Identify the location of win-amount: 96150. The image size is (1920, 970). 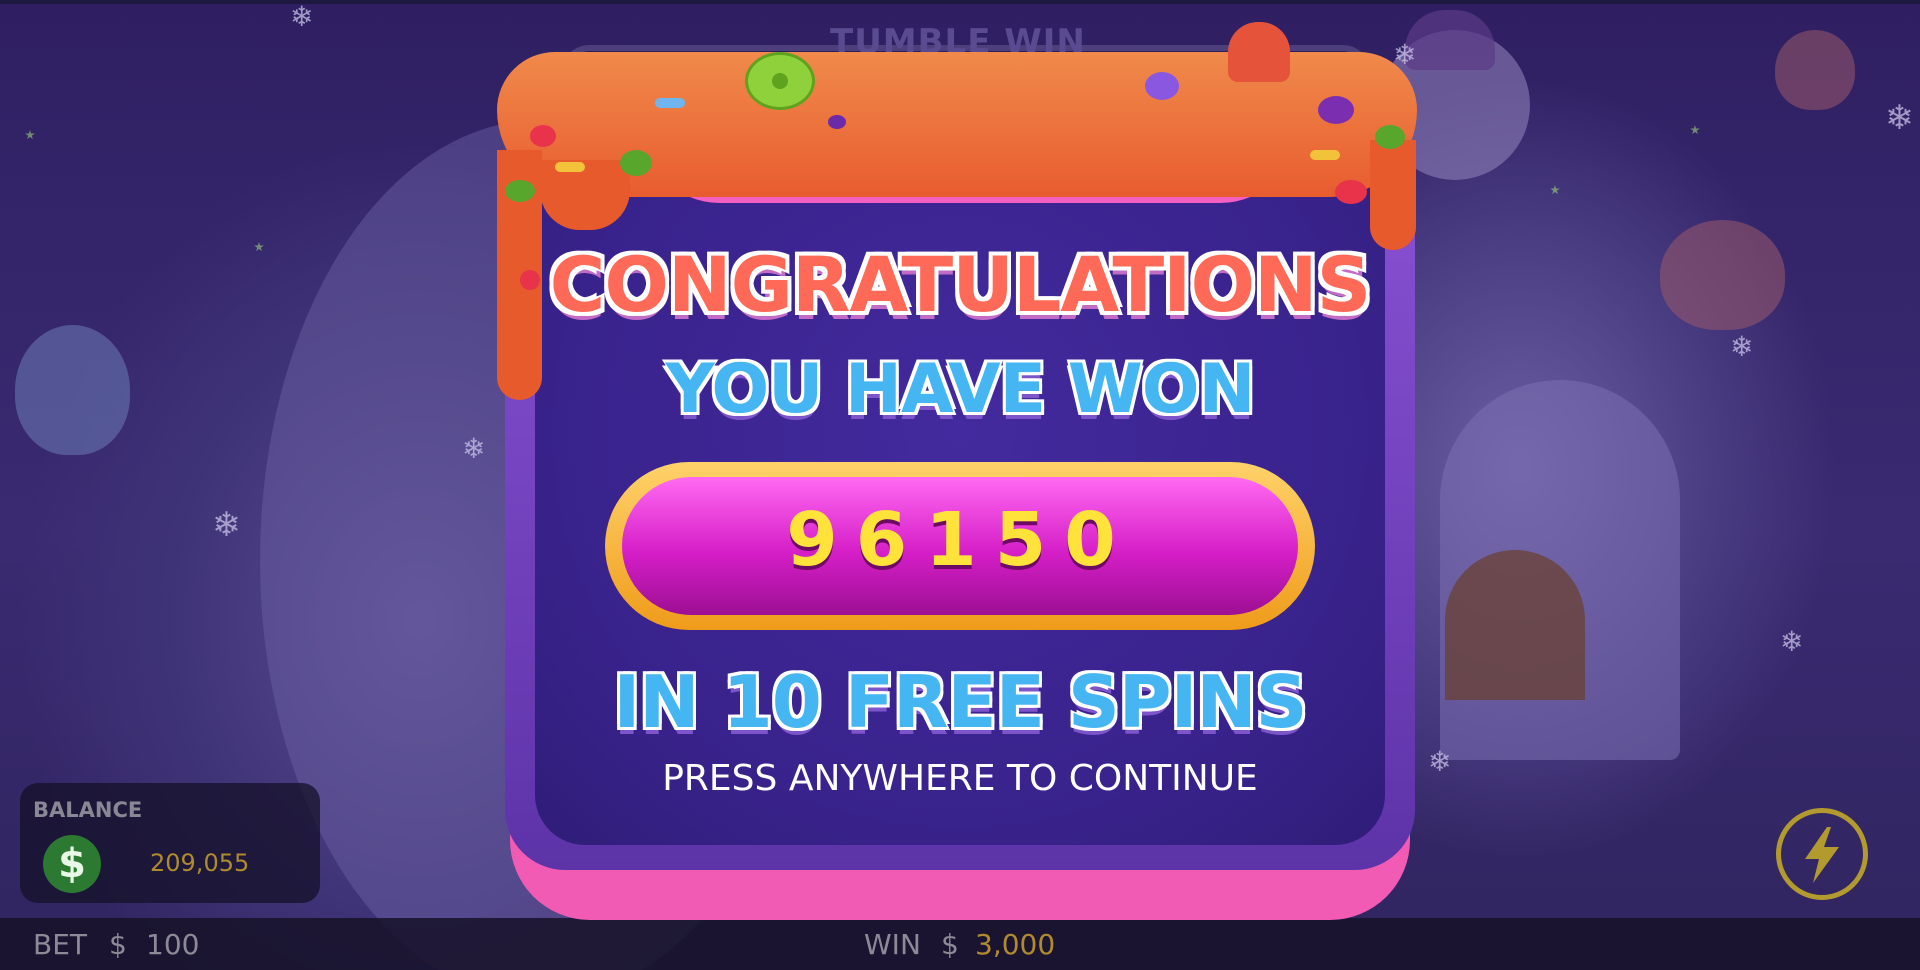
(960, 540).